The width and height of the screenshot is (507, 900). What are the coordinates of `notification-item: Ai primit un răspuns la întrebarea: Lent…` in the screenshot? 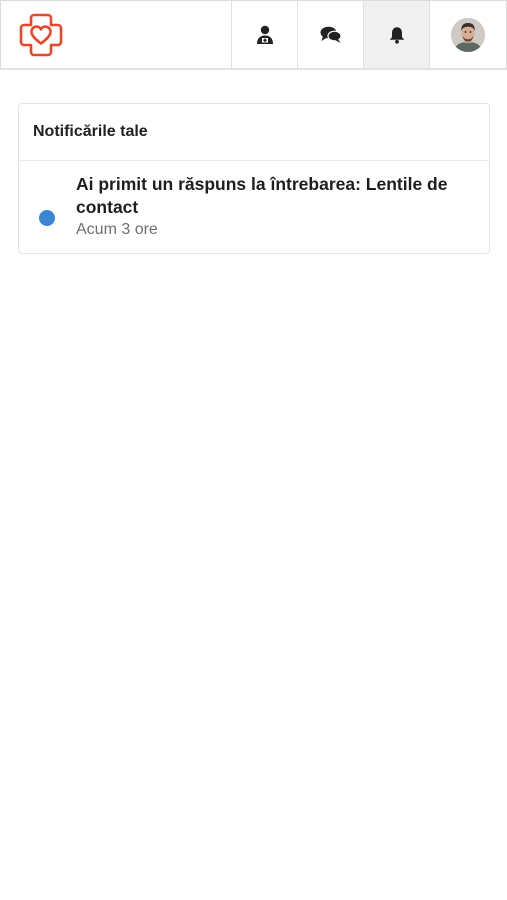 It's located at (254, 207).